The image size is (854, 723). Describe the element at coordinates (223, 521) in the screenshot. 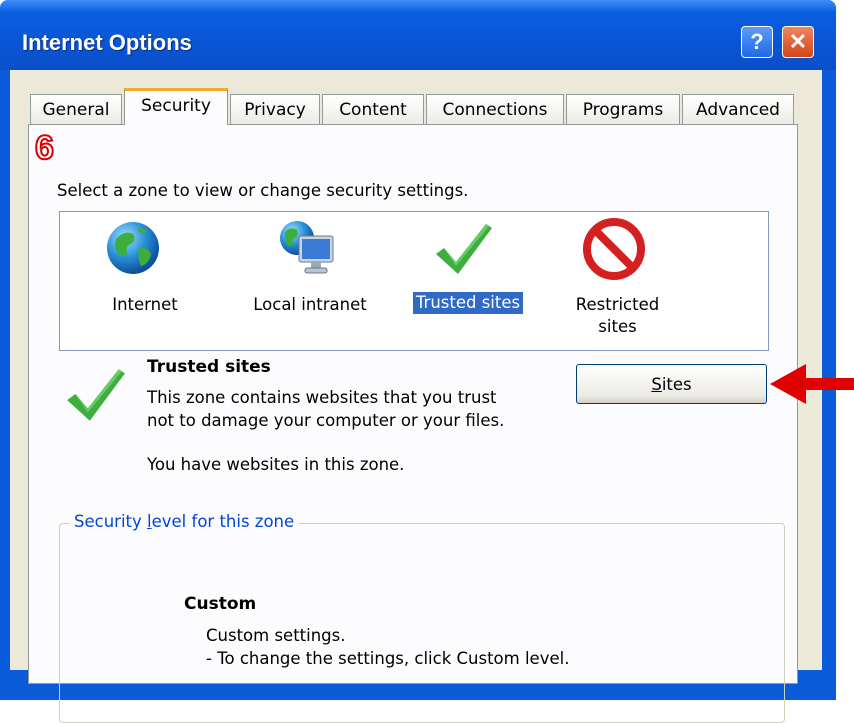

I see `legend-post: evel for this zone` at that location.